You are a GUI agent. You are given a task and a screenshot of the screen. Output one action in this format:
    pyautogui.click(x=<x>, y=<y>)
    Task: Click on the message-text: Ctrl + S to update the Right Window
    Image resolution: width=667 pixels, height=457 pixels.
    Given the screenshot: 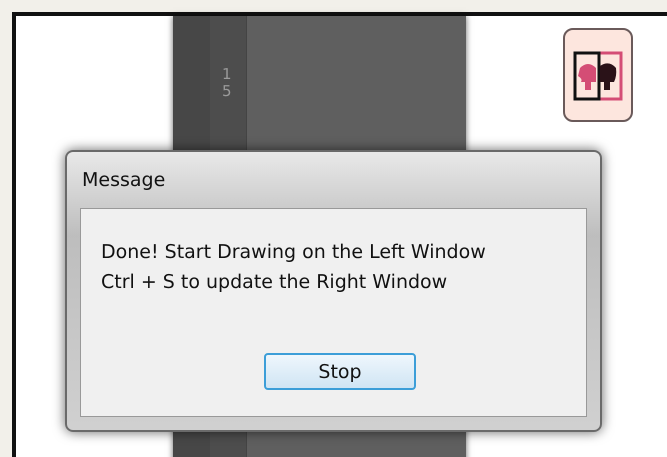 What is the action you would take?
    pyautogui.click(x=274, y=282)
    